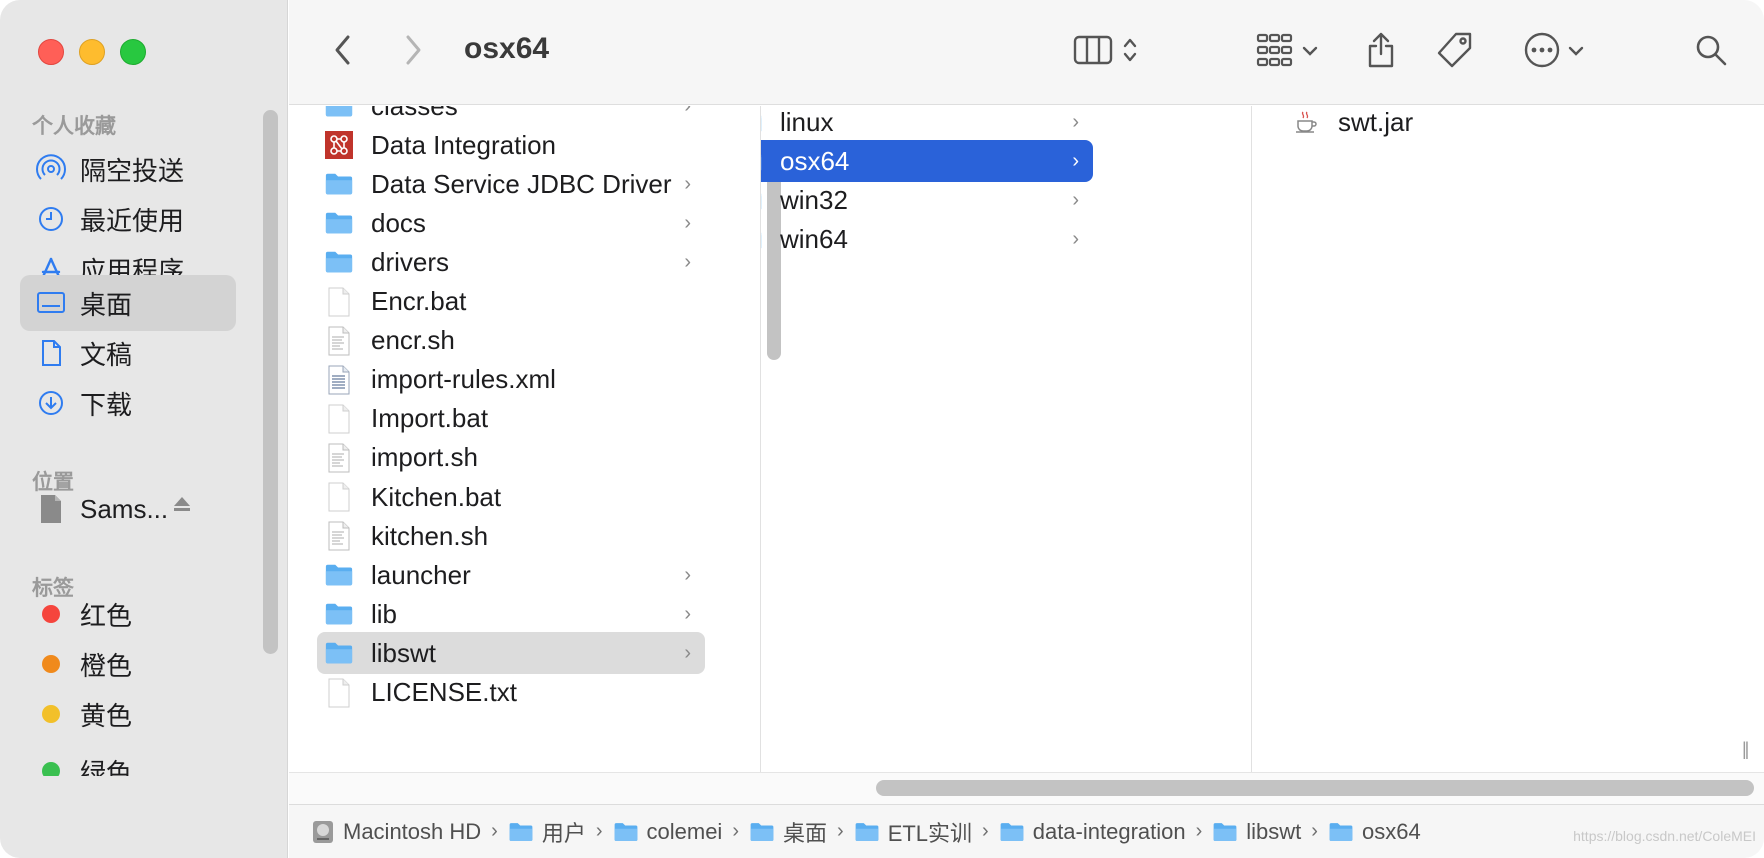 This screenshot has height=858, width=1764. I want to click on path-crumb: data-integration, so click(1092, 832).